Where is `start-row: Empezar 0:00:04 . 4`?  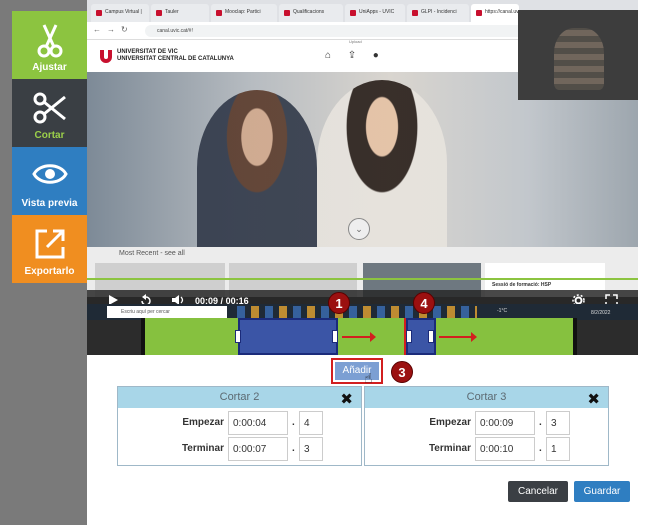
start-row: Empezar 0:00:04 . 4 is located at coordinates (239, 423).